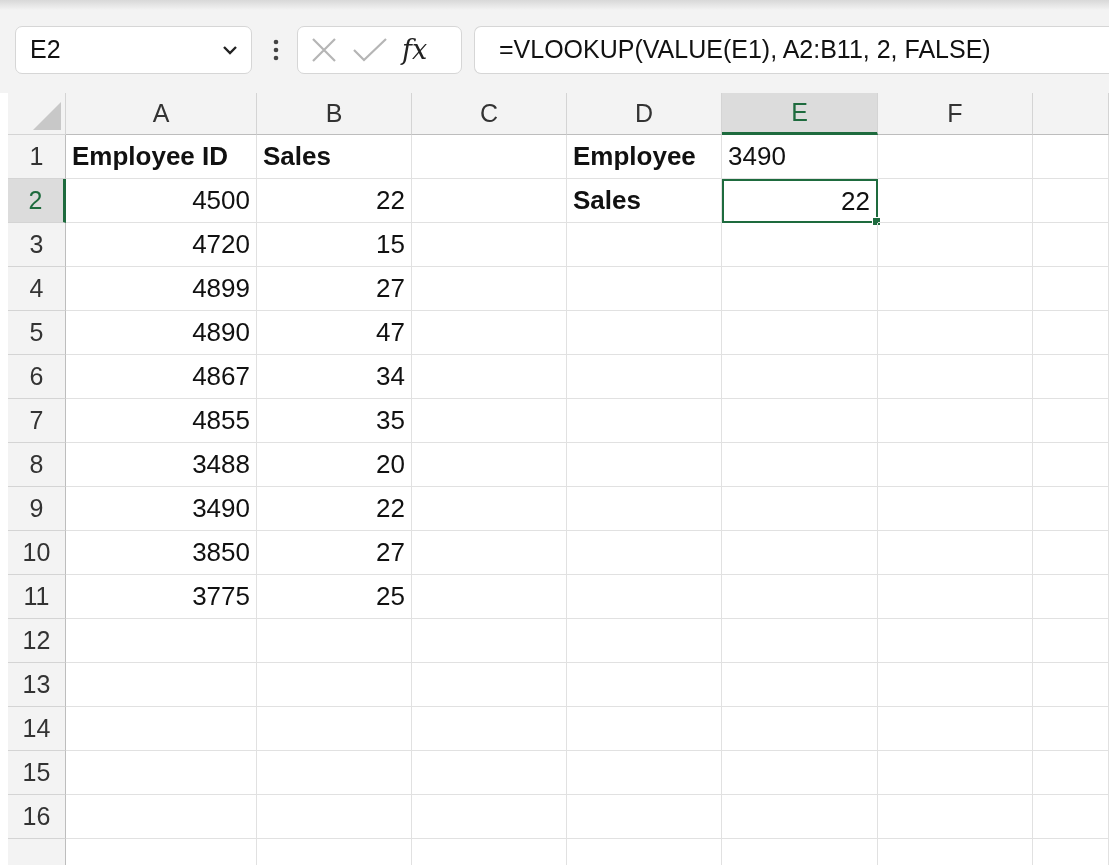 This screenshot has height=865, width=1109. What do you see at coordinates (800, 157) in the screenshot?
I see `table-cell: 3490` at bounding box center [800, 157].